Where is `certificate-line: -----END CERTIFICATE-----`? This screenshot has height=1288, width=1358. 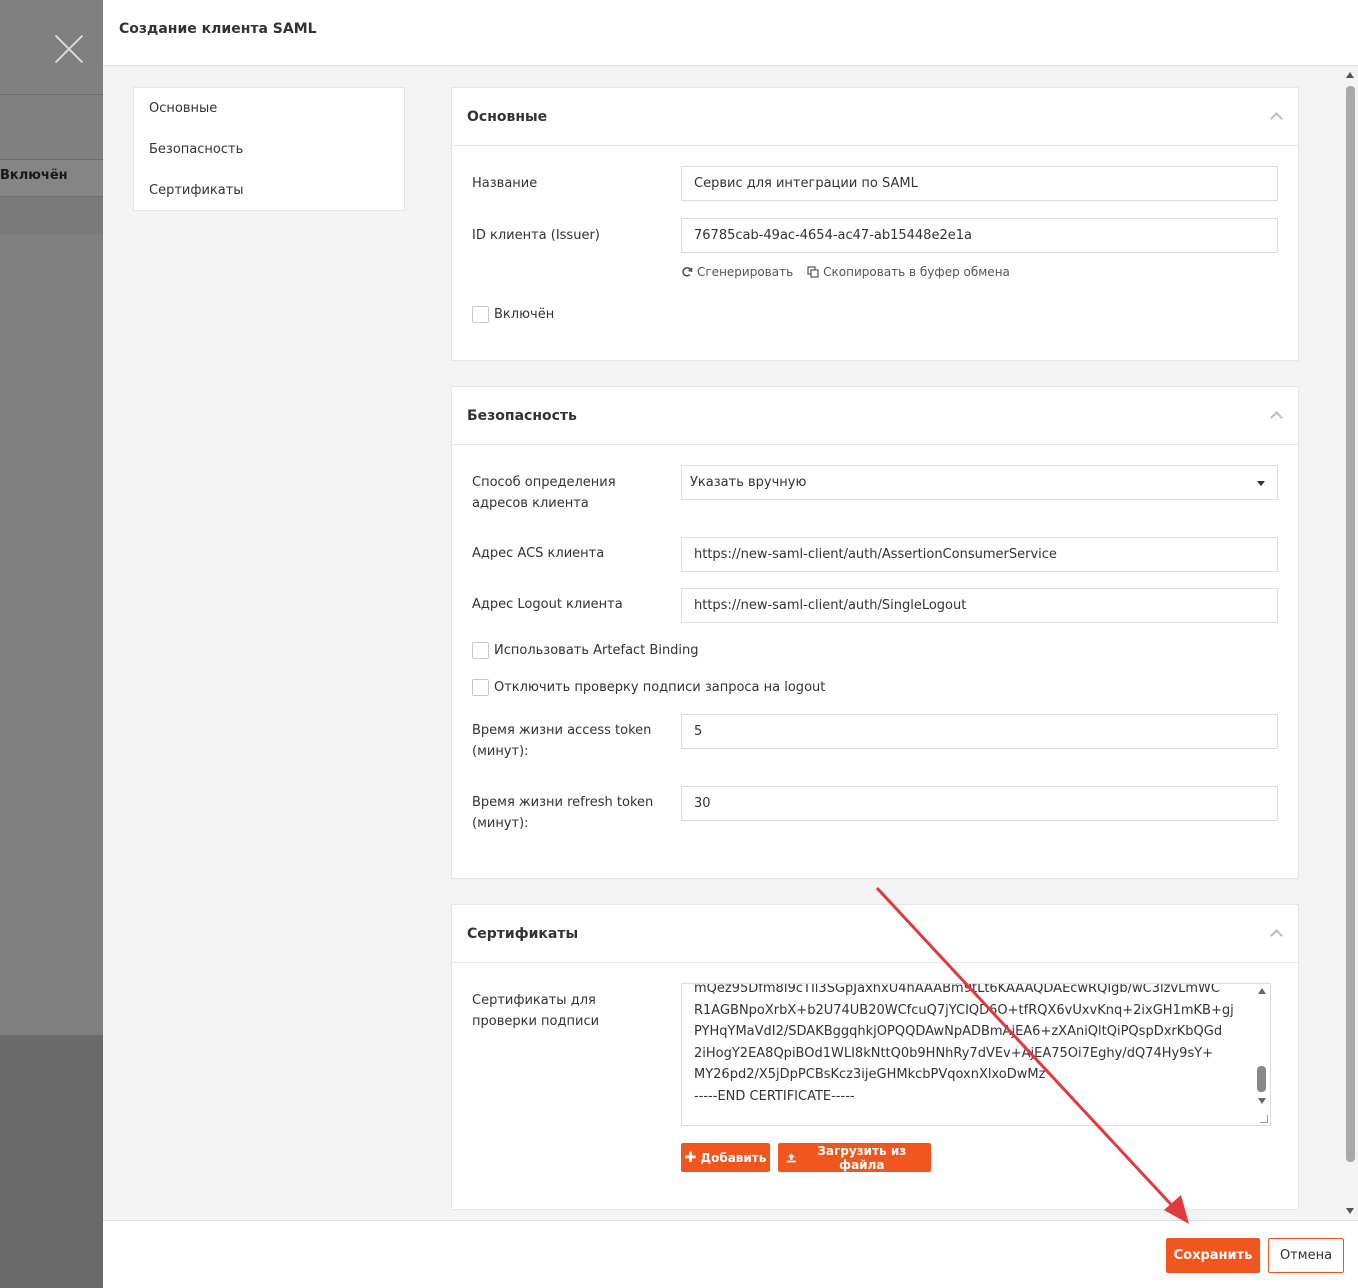
certificate-line: -----END CERTIFICATE----- is located at coordinates (774, 1096).